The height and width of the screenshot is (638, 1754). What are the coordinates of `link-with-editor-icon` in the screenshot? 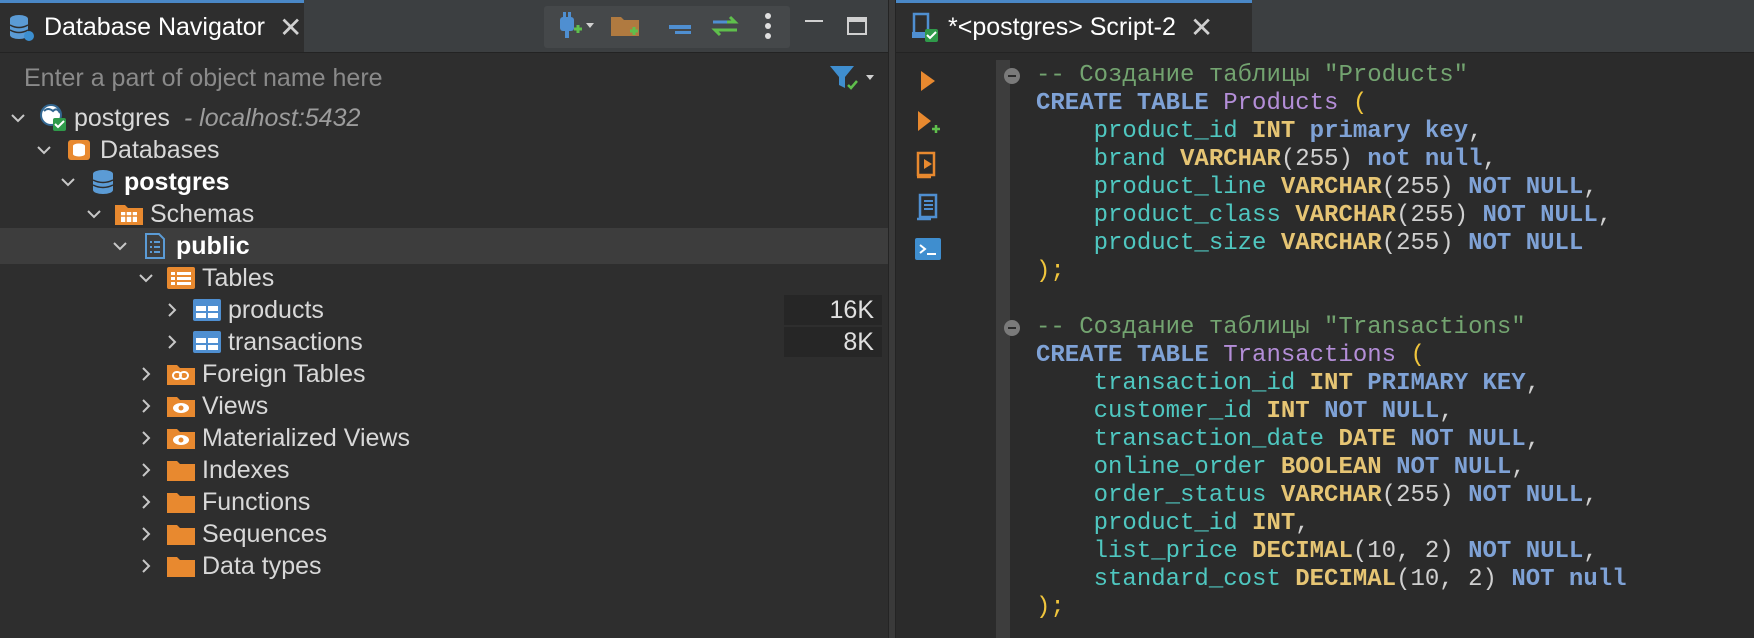 It's located at (725, 26).